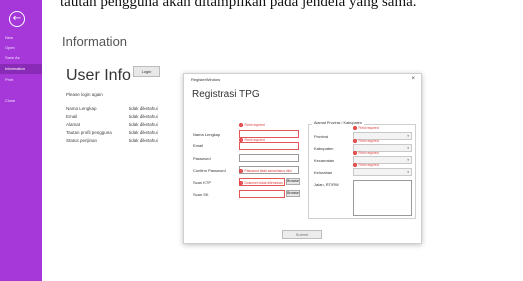 Image resolution: width=523 pixels, height=281 pixels. I want to click on jalan-label: Jalan, RT/RW, so click(326, 184).